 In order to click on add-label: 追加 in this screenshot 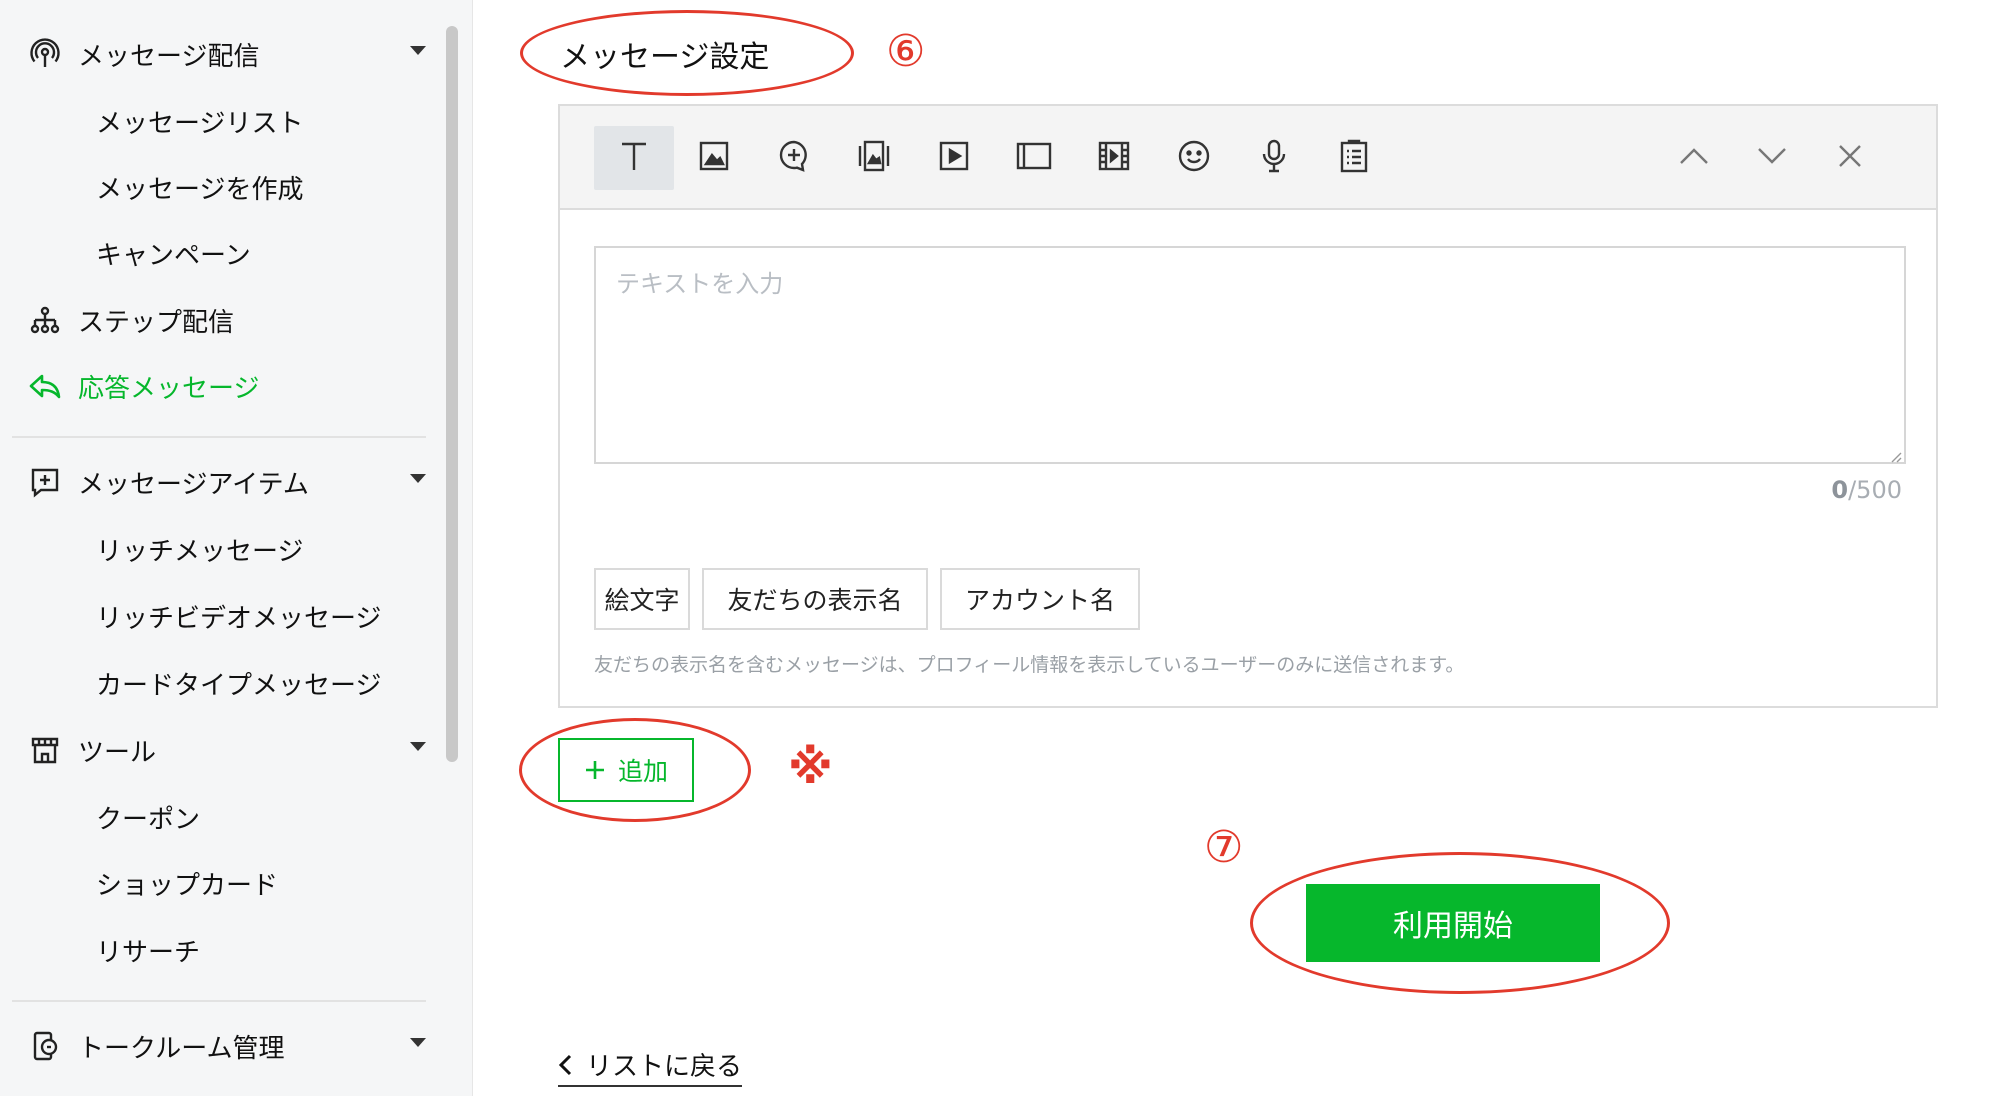, I will do `click(642, 771)`.